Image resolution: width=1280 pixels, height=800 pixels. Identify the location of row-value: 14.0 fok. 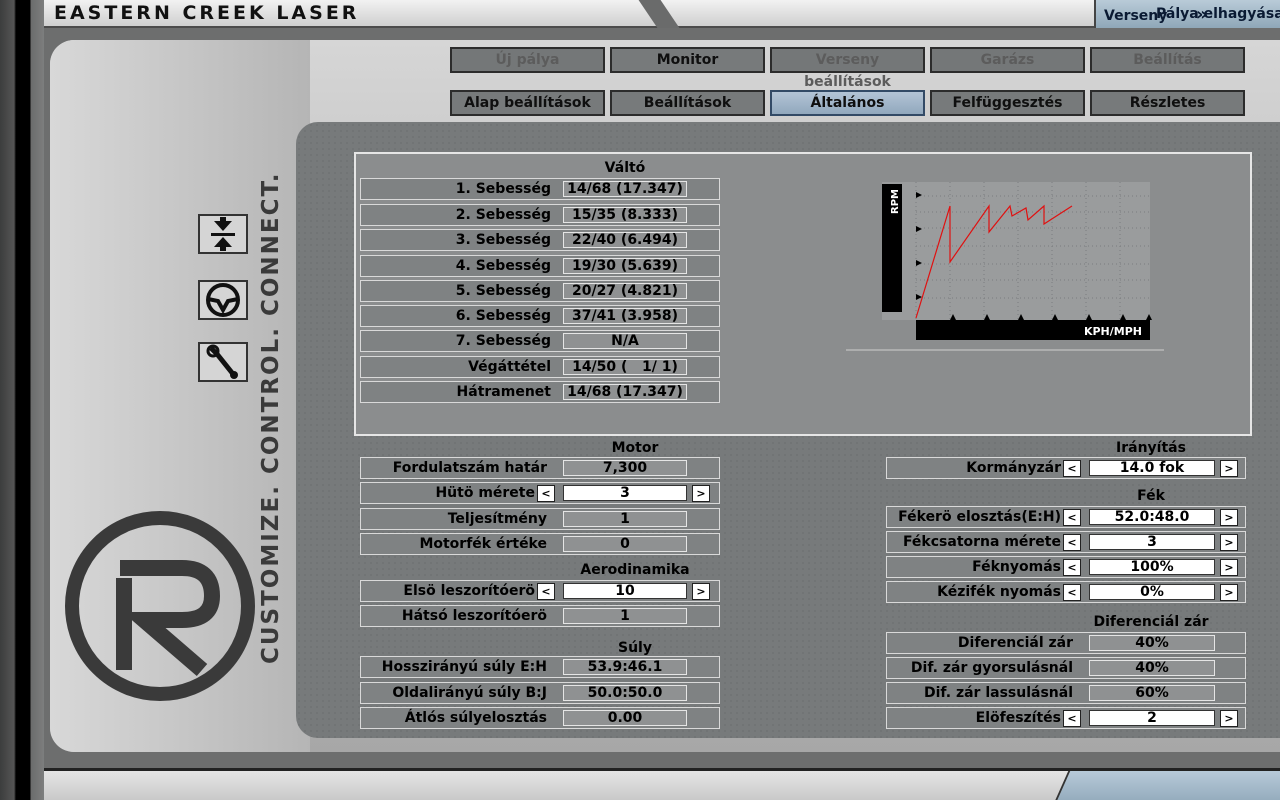
(1152, 468).